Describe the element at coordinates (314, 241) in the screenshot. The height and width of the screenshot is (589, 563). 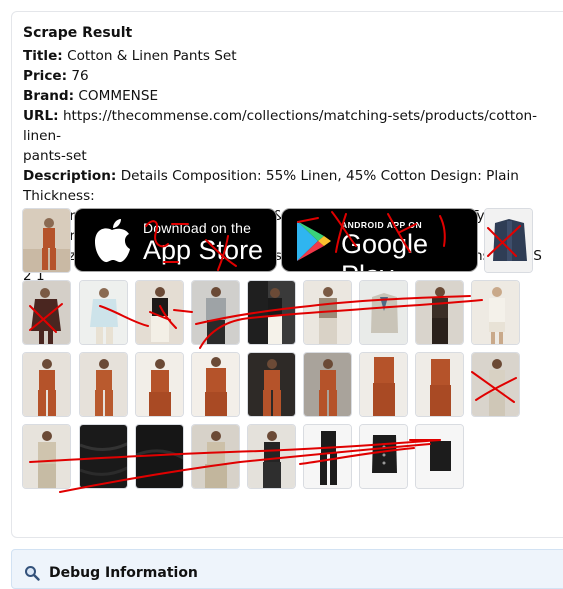
I see `google-play-icon` at that location.